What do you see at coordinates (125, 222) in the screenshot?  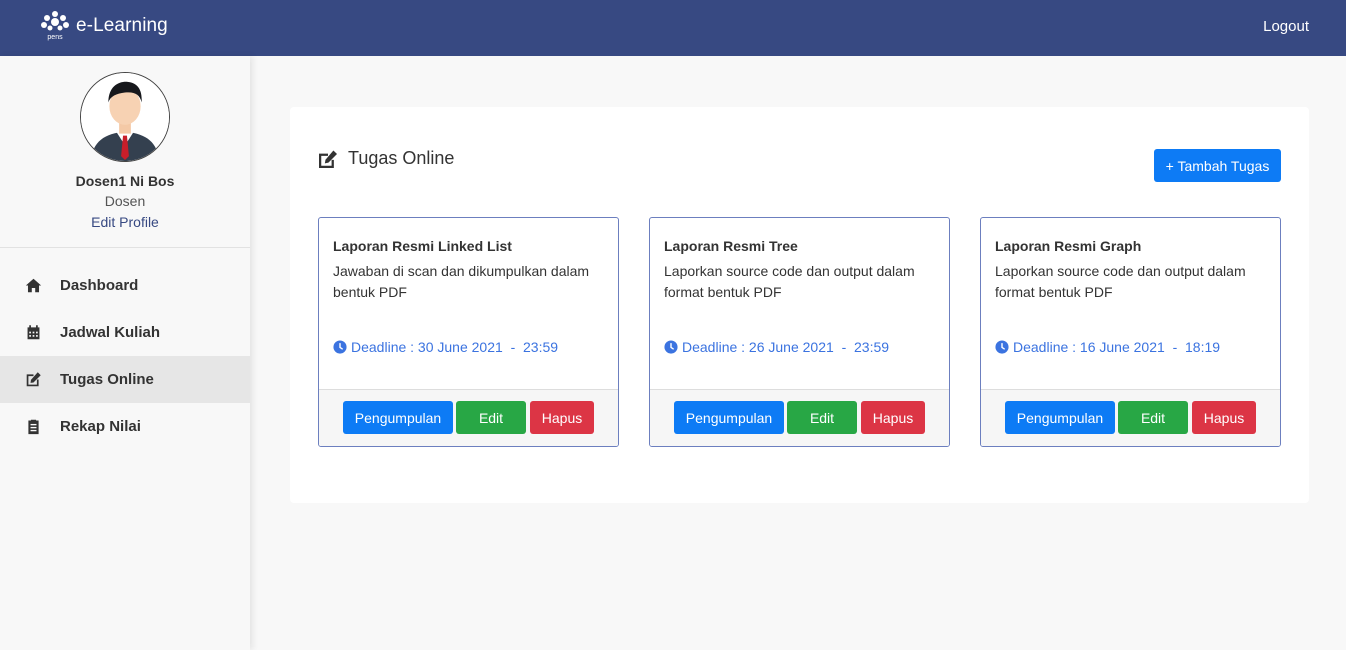 I see `edit-profile-link: Edit Profile` at bounding box center [125, 222].